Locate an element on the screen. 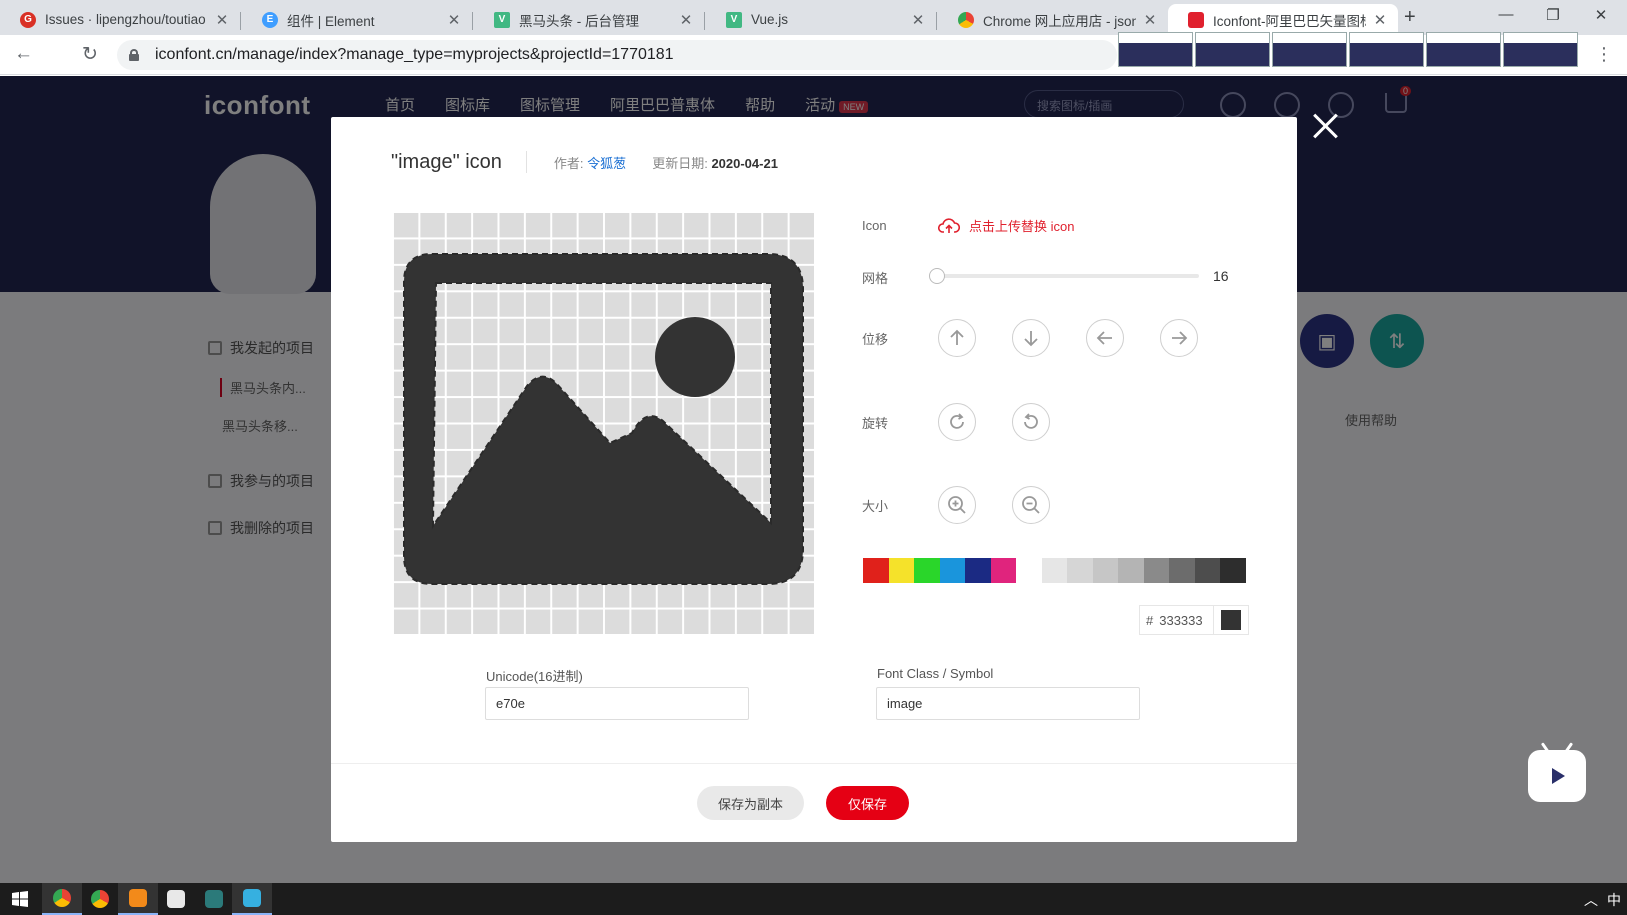 The image size is (1627, 915). restore-icon: ❐ is located at coordinates (1553, 15).